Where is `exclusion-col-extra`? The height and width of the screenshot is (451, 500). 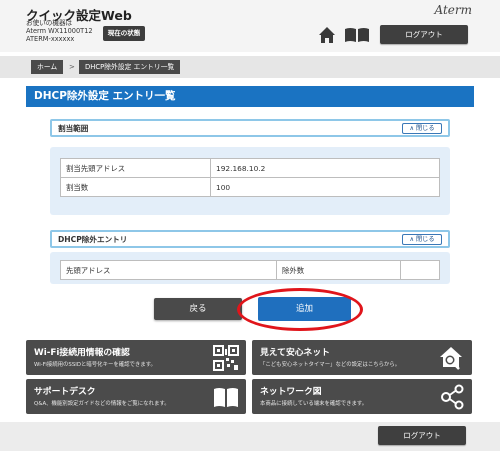 exclusion-col-extra is located at coordinates (420, 270).